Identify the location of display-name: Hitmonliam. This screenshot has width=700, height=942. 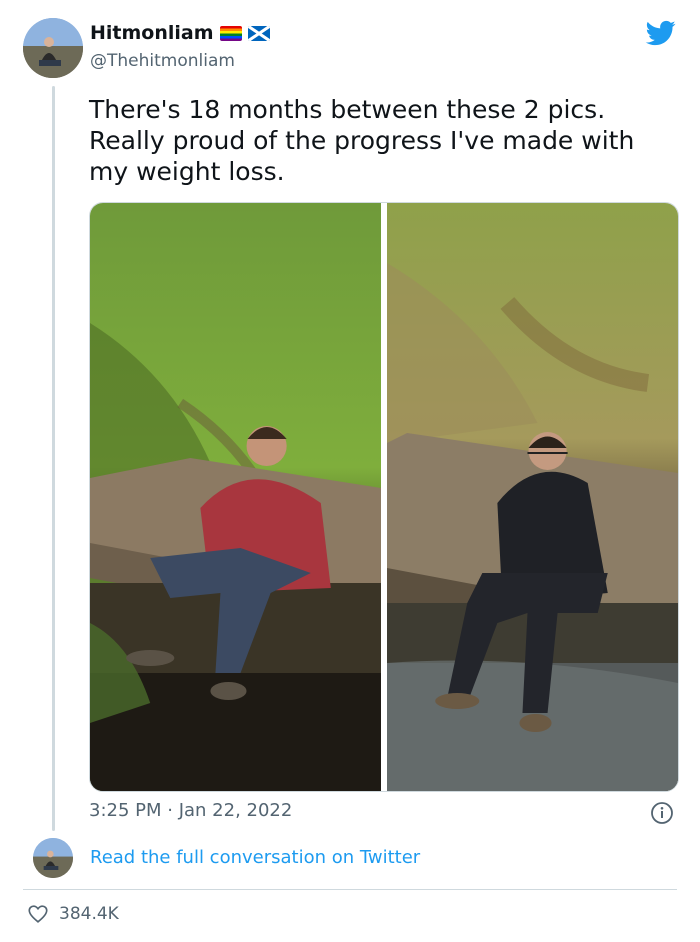
(152, 33).